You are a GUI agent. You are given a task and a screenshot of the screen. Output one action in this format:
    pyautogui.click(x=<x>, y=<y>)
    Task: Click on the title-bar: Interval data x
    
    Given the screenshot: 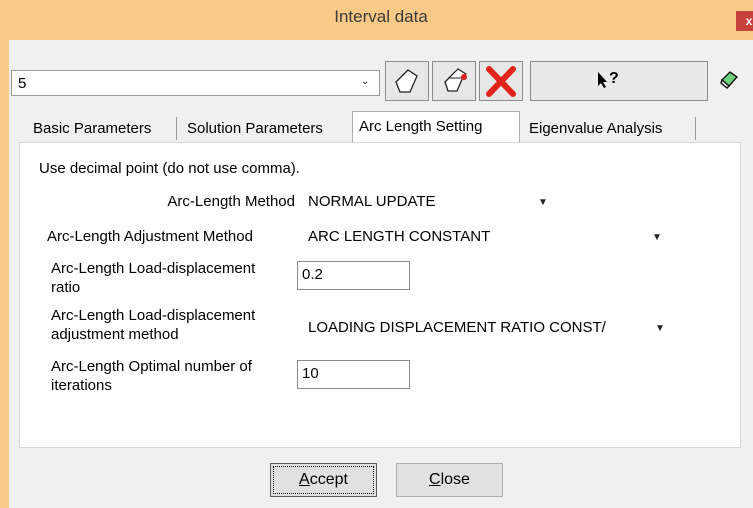 What is the action you would take?
    pyautogui.click(x=381, y=20)
    